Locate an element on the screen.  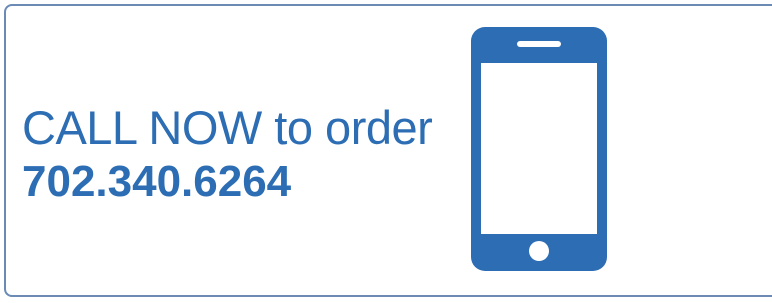
smartphone-icon is located at coordinates (539, 149).